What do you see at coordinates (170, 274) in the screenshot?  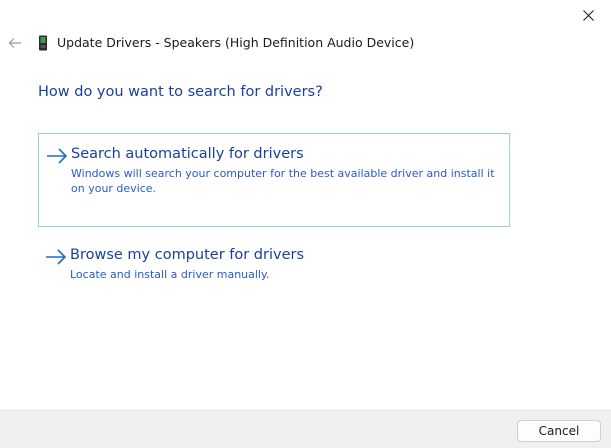 I see `browse-computer-description: Locate and install a driver manually.` at bounding box center [170, 274].